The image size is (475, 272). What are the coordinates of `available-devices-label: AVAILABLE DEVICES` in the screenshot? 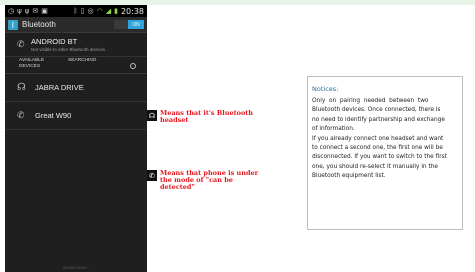 It's located at (32, 63).